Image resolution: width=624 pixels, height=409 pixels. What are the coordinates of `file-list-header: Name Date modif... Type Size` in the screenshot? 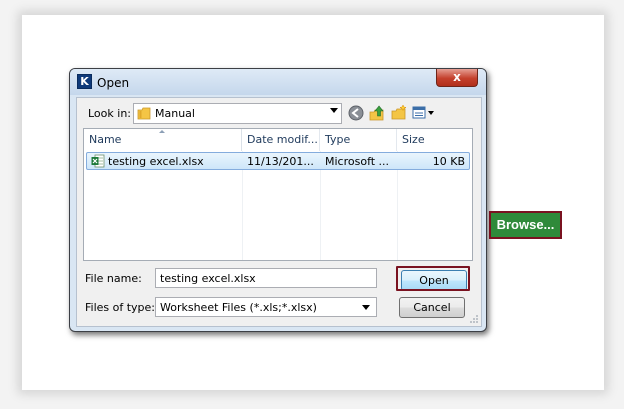 It's located at (278, 140).